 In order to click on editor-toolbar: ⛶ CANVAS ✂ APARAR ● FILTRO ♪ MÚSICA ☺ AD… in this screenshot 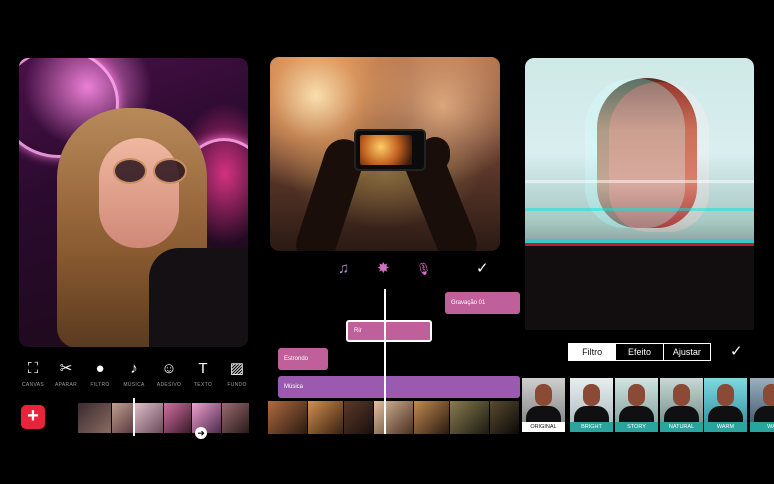, I will do `click(136, 376)`.